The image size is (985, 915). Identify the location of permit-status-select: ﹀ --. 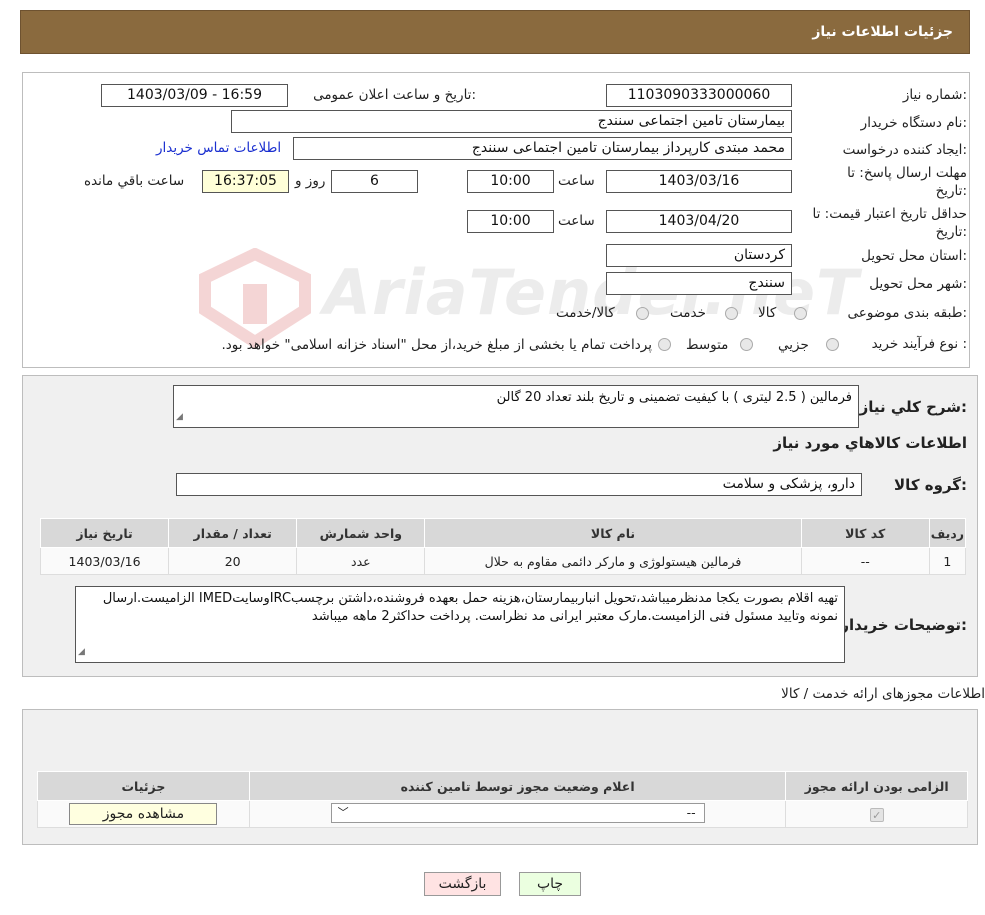
(517, 812).